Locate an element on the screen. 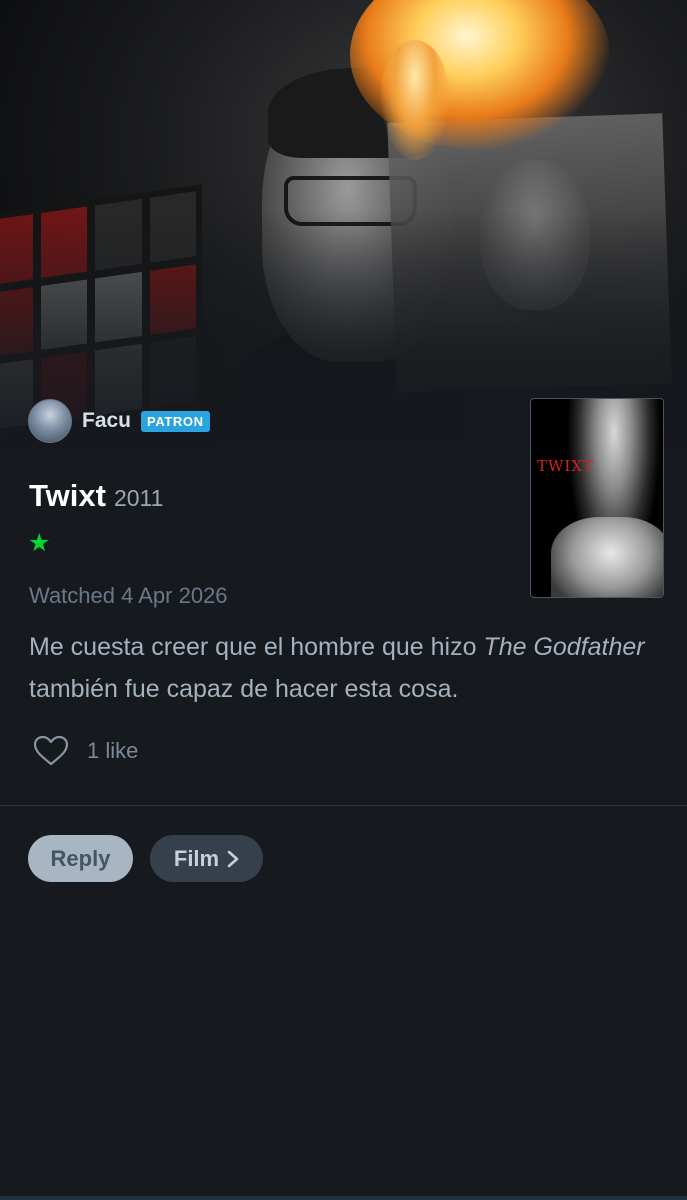  likes-row: 1 like is located at coordinates (85, 751).